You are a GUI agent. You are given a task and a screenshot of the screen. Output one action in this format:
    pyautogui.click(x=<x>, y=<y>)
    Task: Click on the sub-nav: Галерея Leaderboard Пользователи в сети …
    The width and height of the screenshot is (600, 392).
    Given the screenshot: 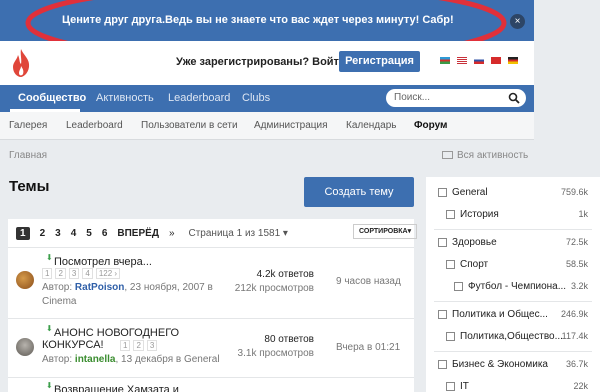 What is the action you would take?
    pyautogui.click(x=267, y=126)
    